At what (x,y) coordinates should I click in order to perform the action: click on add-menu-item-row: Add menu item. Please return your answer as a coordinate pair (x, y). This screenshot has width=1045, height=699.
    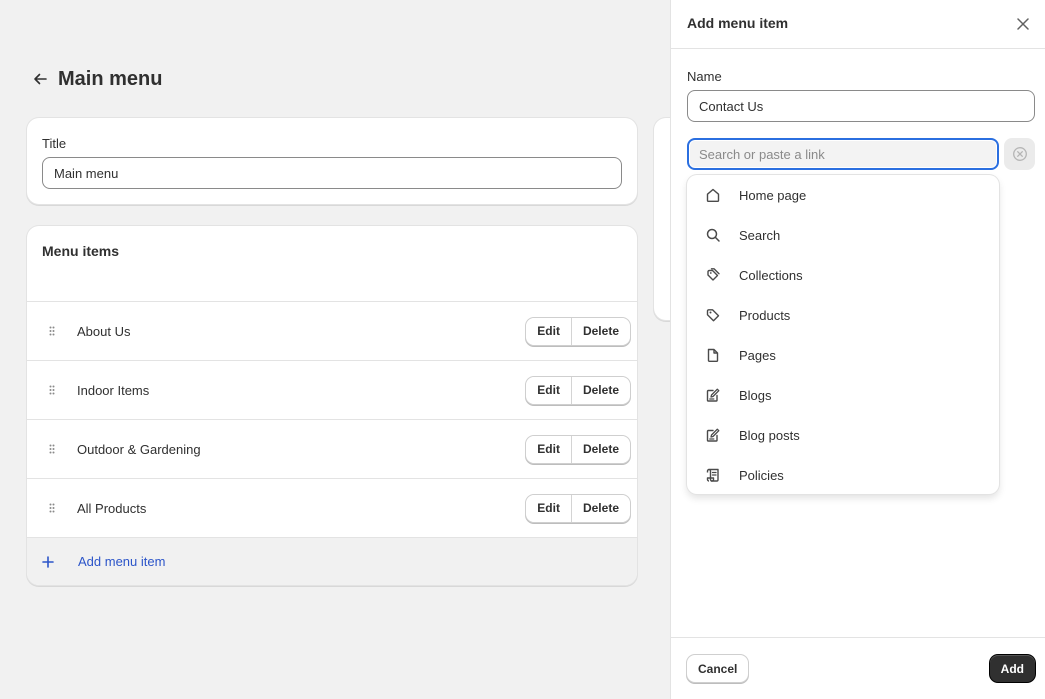
    Looking at the image, I should click on (332, 561).